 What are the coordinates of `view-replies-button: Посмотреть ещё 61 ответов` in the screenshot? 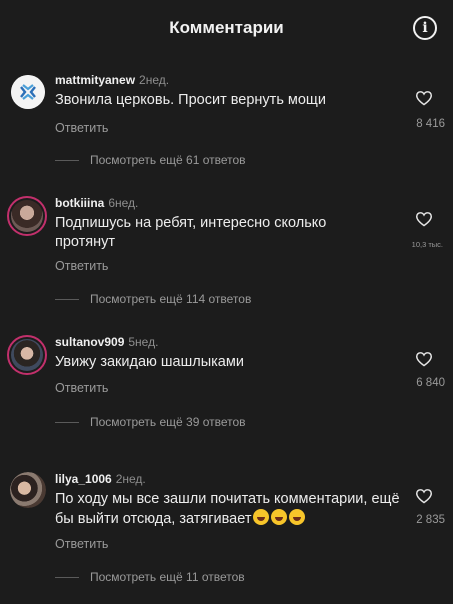 It's located at (150, 160).